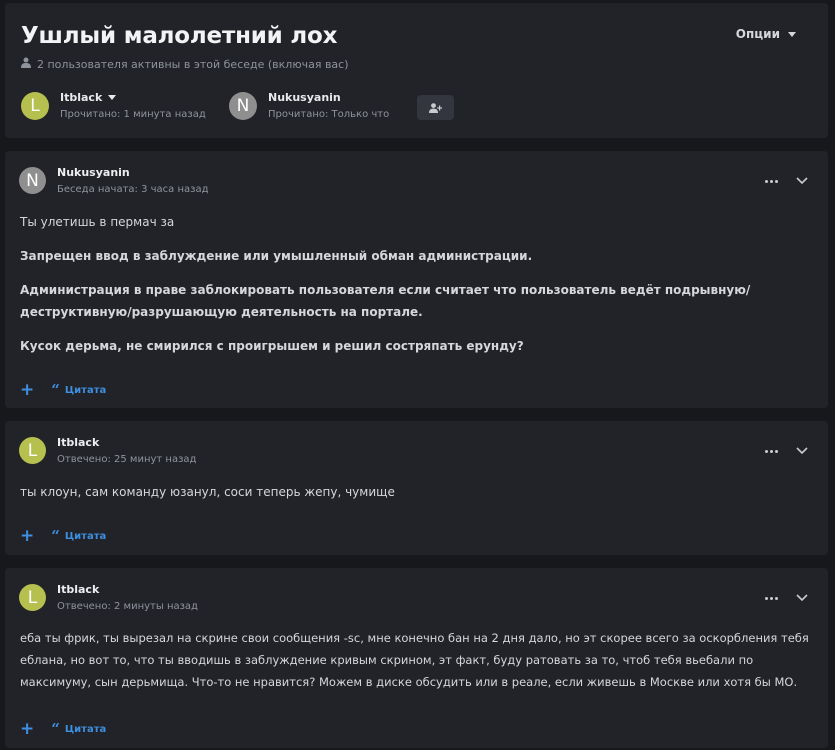 This screenshot has height=750, width=835. Describe the element at coordinates (114, 180) in the screenshot. I see `message-header: N Nukusyanin Беседа начата: 3 часа назад` at that location.